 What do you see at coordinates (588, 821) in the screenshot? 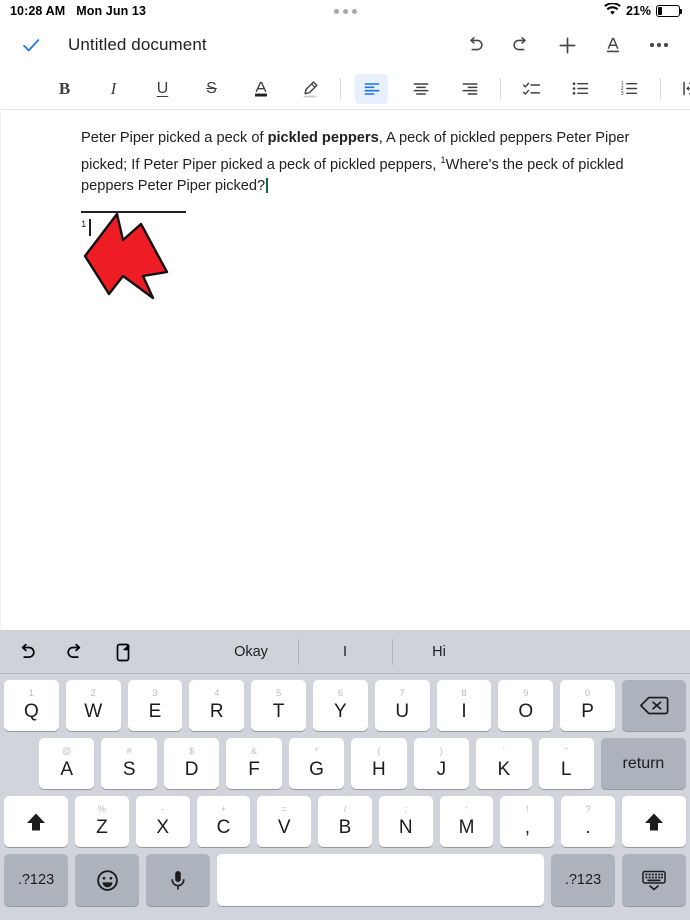
I see `key-period-question: ?.` at bounding box center [588, 821].